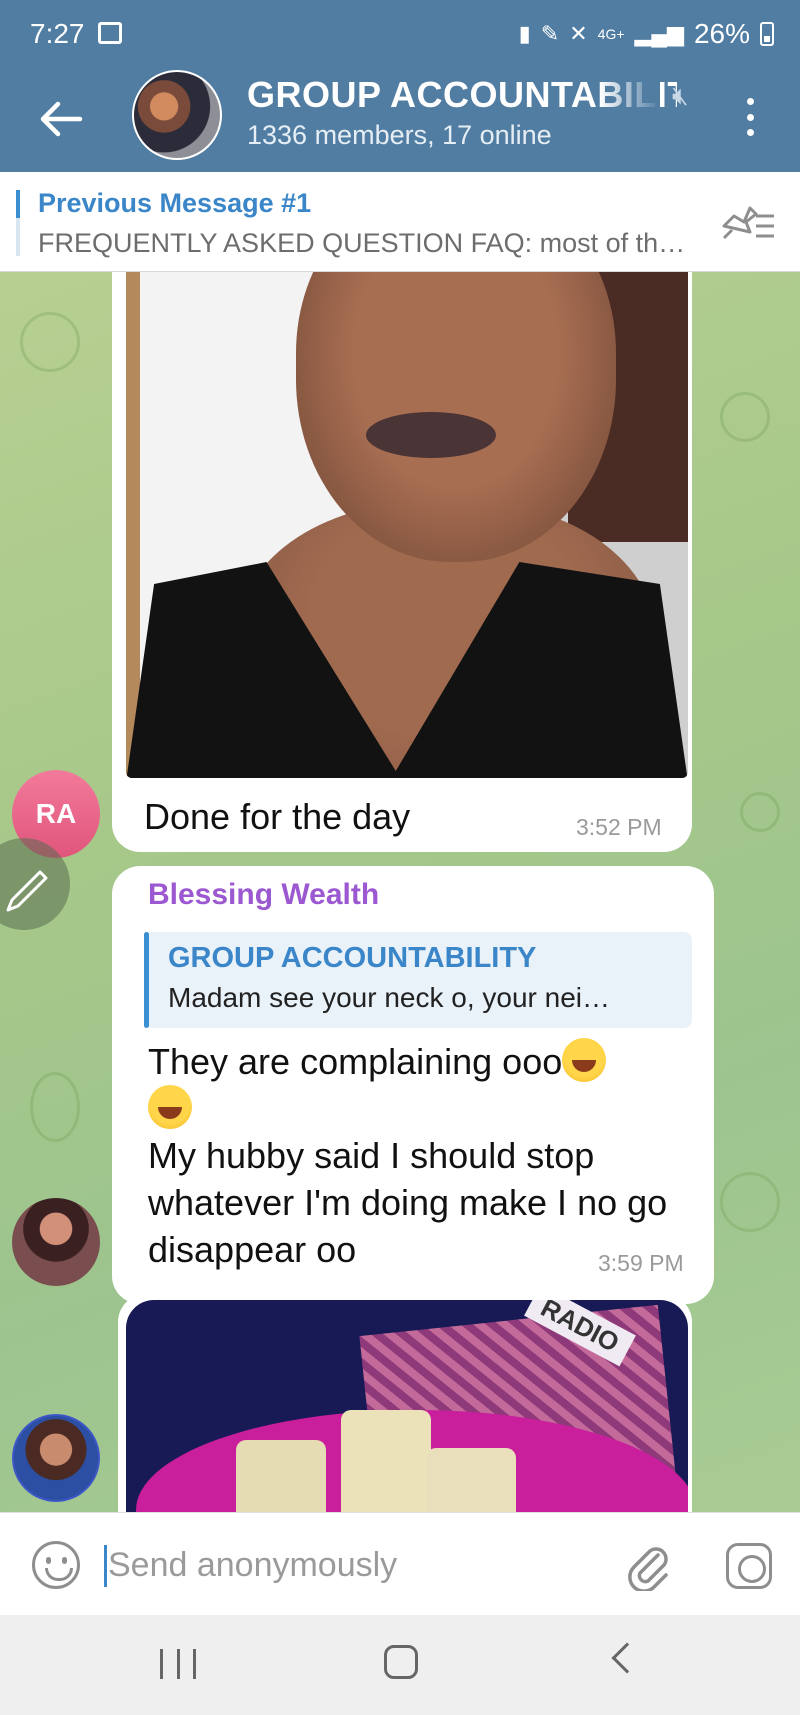 Image resolution: width=800 pixels, height=1715 pixels. What do you see at coordinates (721, 33) in the screenshot?
I see `battery-level: 26%` at bounding box center [721, 33].